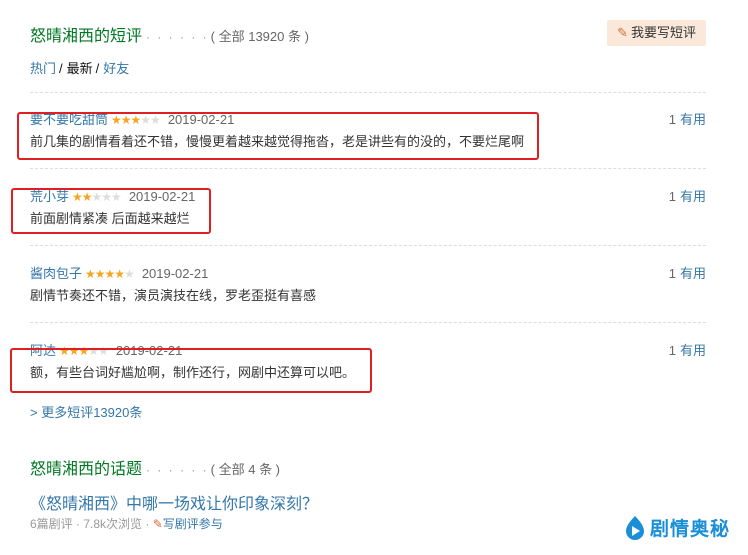  I want to click on comment-text: 前几集的剧情看着还不错，慢慢更着越来越觉得拖沓，老是讲些有的没的，不要烂尾啊, so click(277, 141).